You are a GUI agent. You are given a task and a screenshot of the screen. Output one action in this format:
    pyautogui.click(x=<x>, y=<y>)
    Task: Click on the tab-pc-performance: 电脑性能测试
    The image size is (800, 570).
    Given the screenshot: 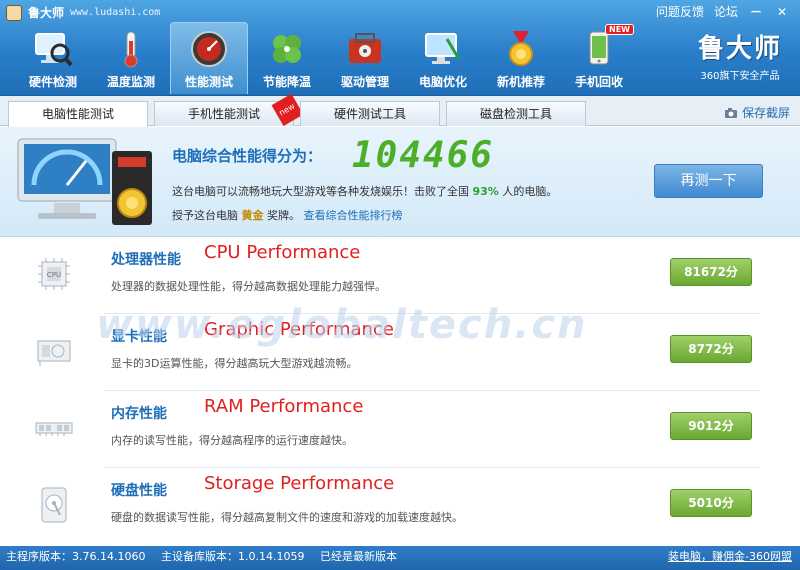 What is the action you would take?
    pyautogui.click(x=78, y=114)
    